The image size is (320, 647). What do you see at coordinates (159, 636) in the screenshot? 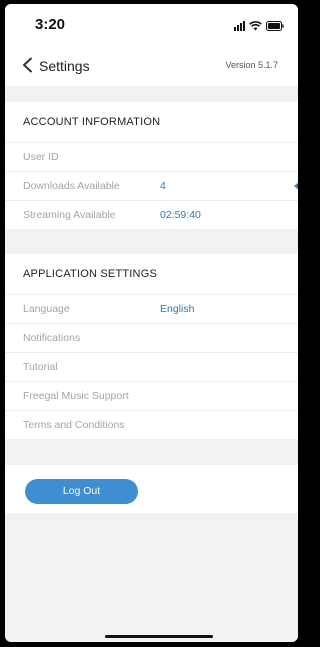
I see `home-indicator` at bounding box center [159, 636].